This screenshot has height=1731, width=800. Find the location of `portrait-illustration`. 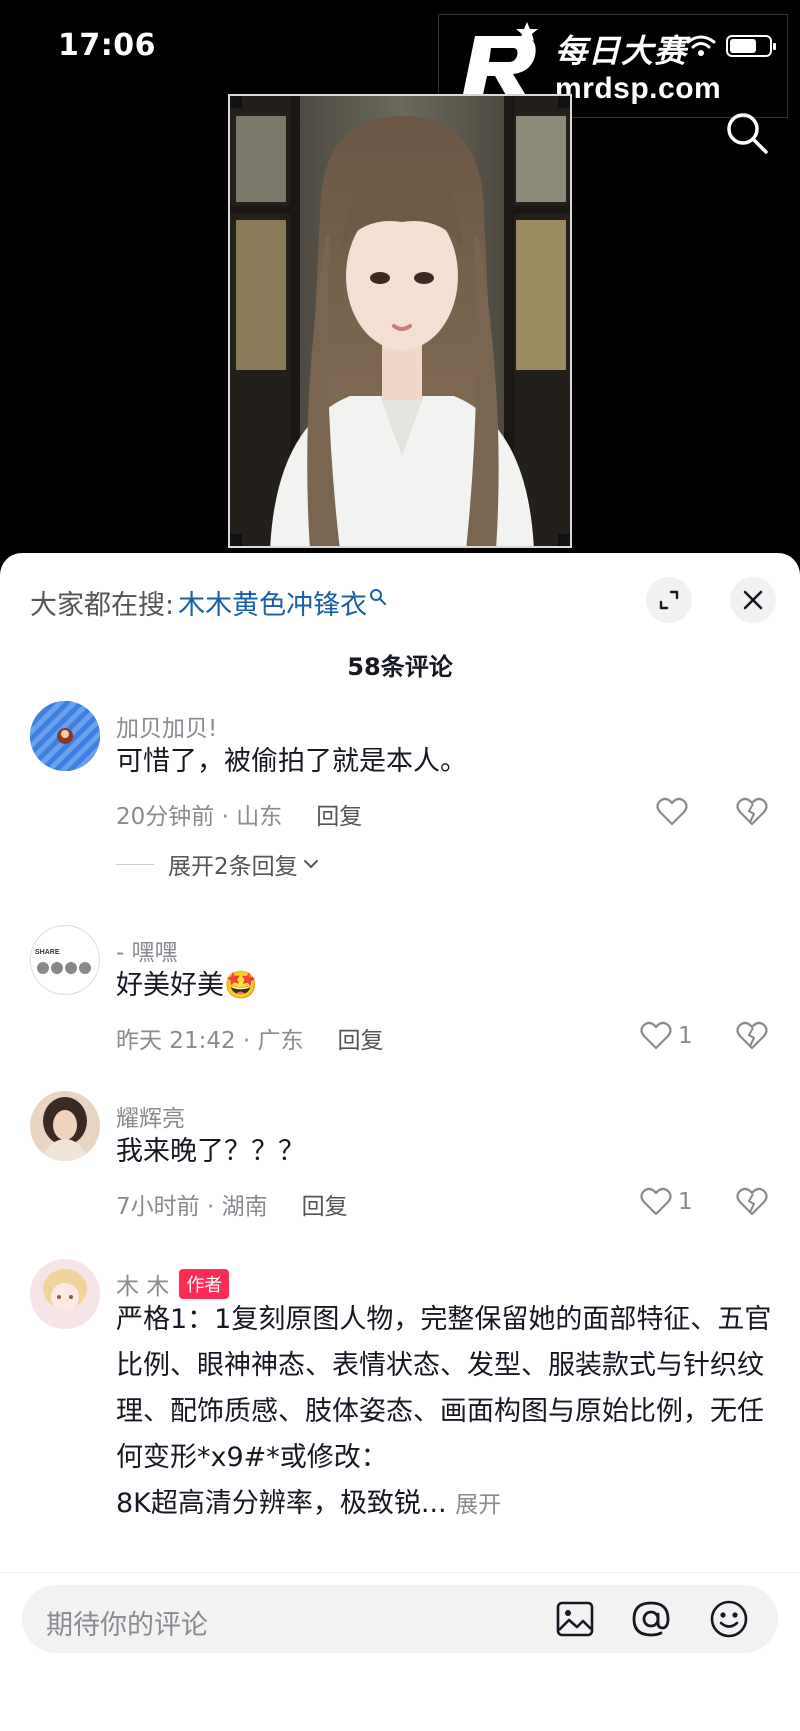

portrait-illustration is located at coordinates (400, 321).